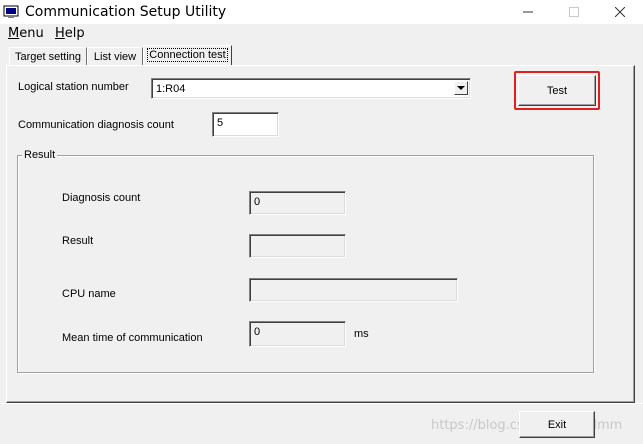 The width and height of the screenshot is (643, 444). I want to click on menu-bar: Menu Help, so click(321, 34).